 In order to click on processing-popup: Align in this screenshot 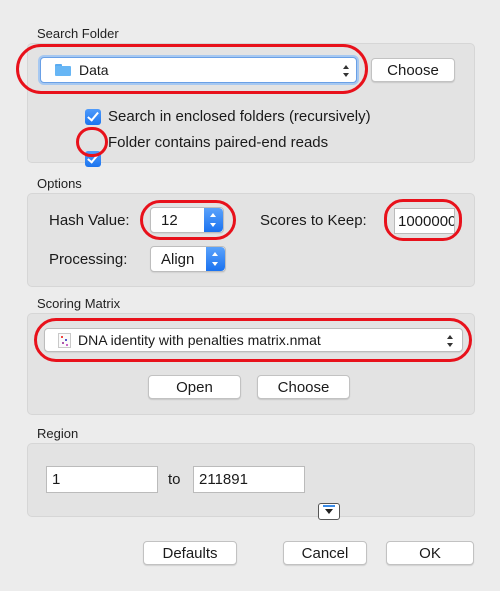, I will do `click(188, 259)`.